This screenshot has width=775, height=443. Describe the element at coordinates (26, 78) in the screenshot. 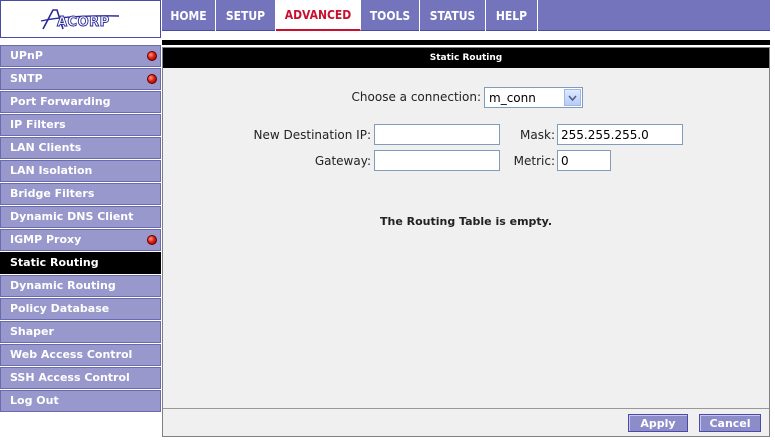

I see `sidebar-item-label: SNTP` at that location.